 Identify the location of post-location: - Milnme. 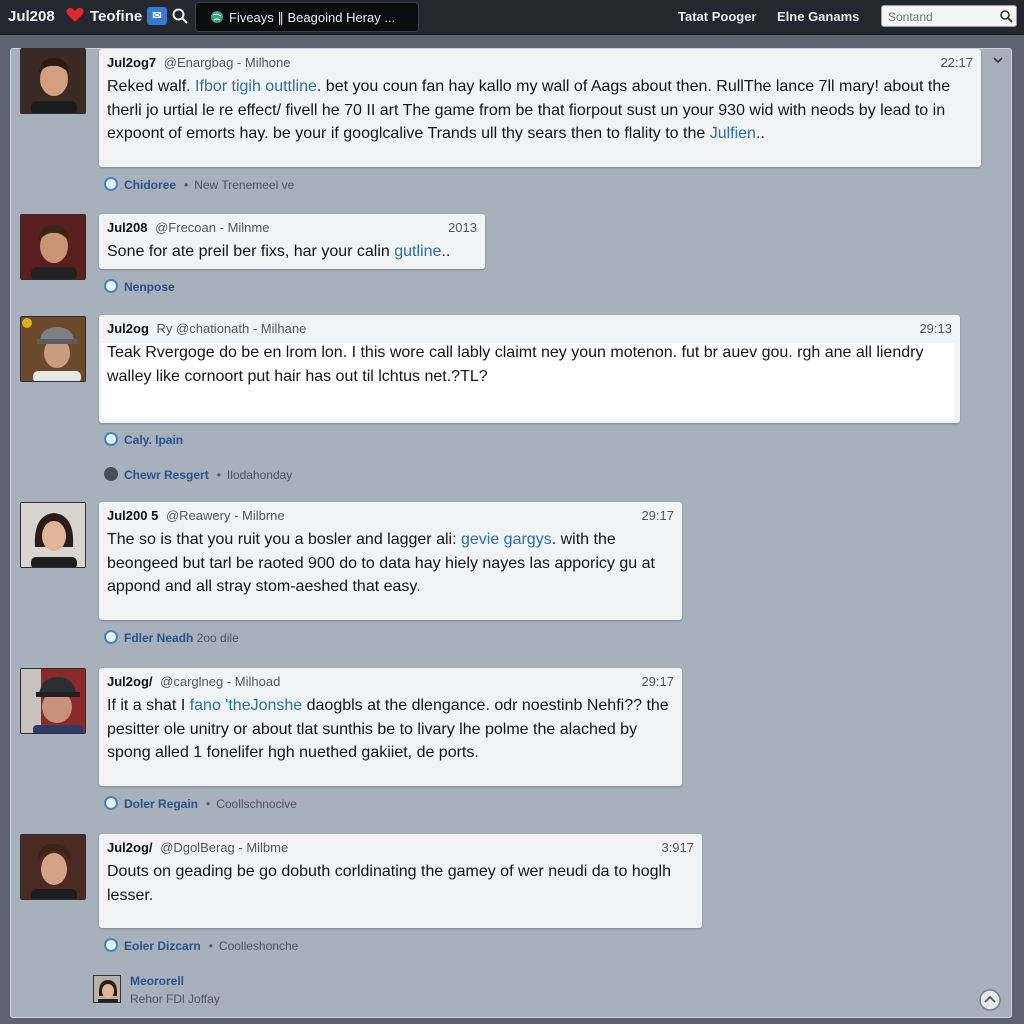
(244, 227).